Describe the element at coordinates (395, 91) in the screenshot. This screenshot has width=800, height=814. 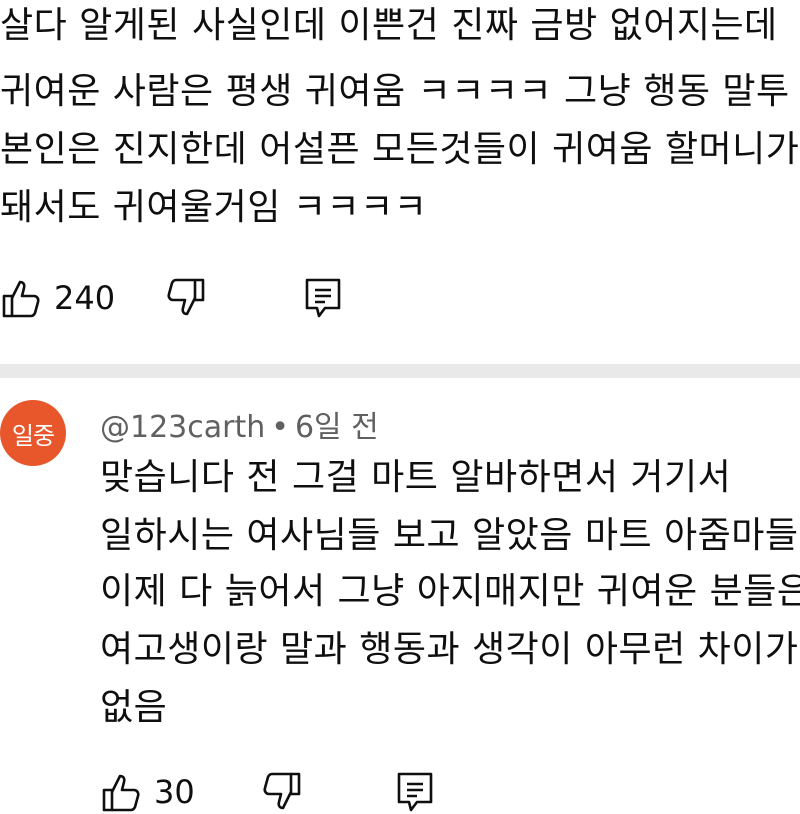
I see `comment-text-line: 귀여운 사람은 평생 귀여움 ㅋㅋㅋㅋ 그냥 행동 말투` at that location.